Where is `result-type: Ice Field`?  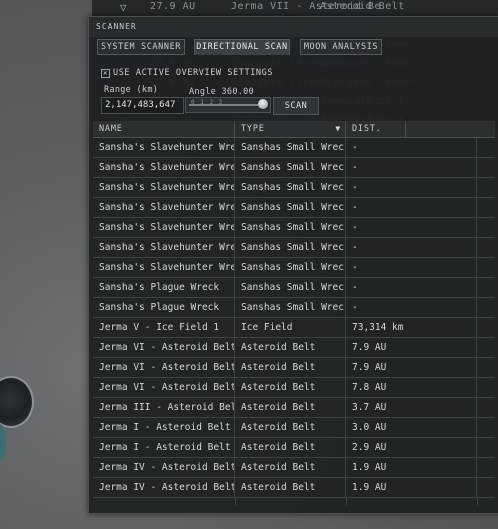 result-type: Ice Field is located at coordinates (290, 327).